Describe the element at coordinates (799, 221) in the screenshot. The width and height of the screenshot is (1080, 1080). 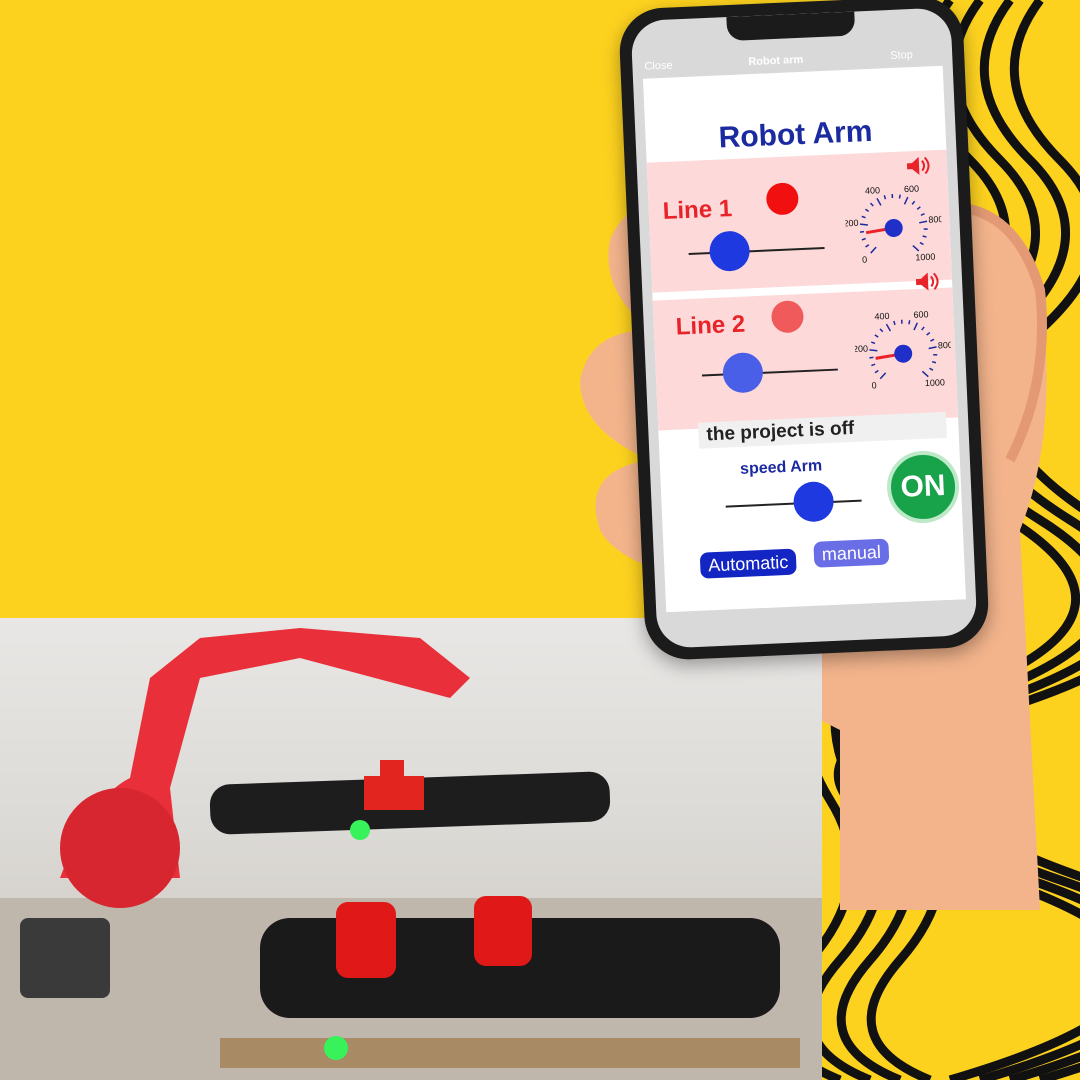
I see `line-1-panel: Line 1 0 200 400 600 800 1000` at that location.